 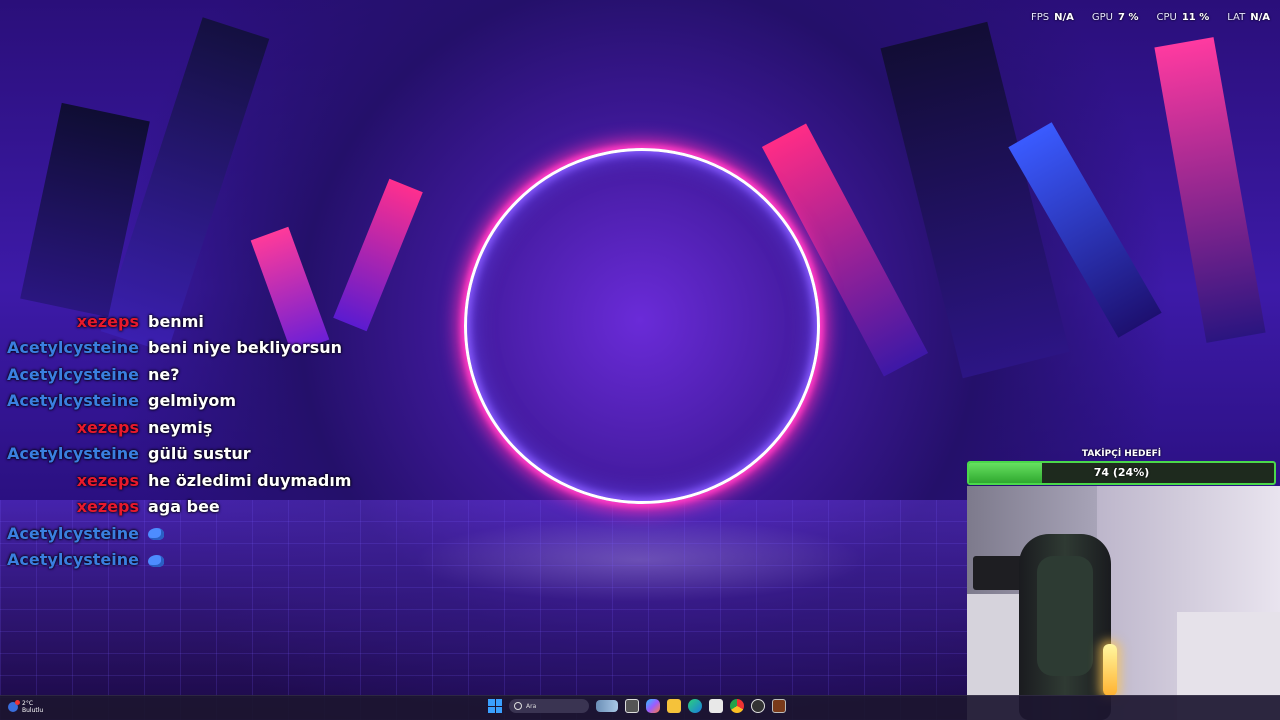 What do you see at coordinates (607, 706) in the screenshot?
I see `search-highlight-icon` at bounding box center [607, 706].